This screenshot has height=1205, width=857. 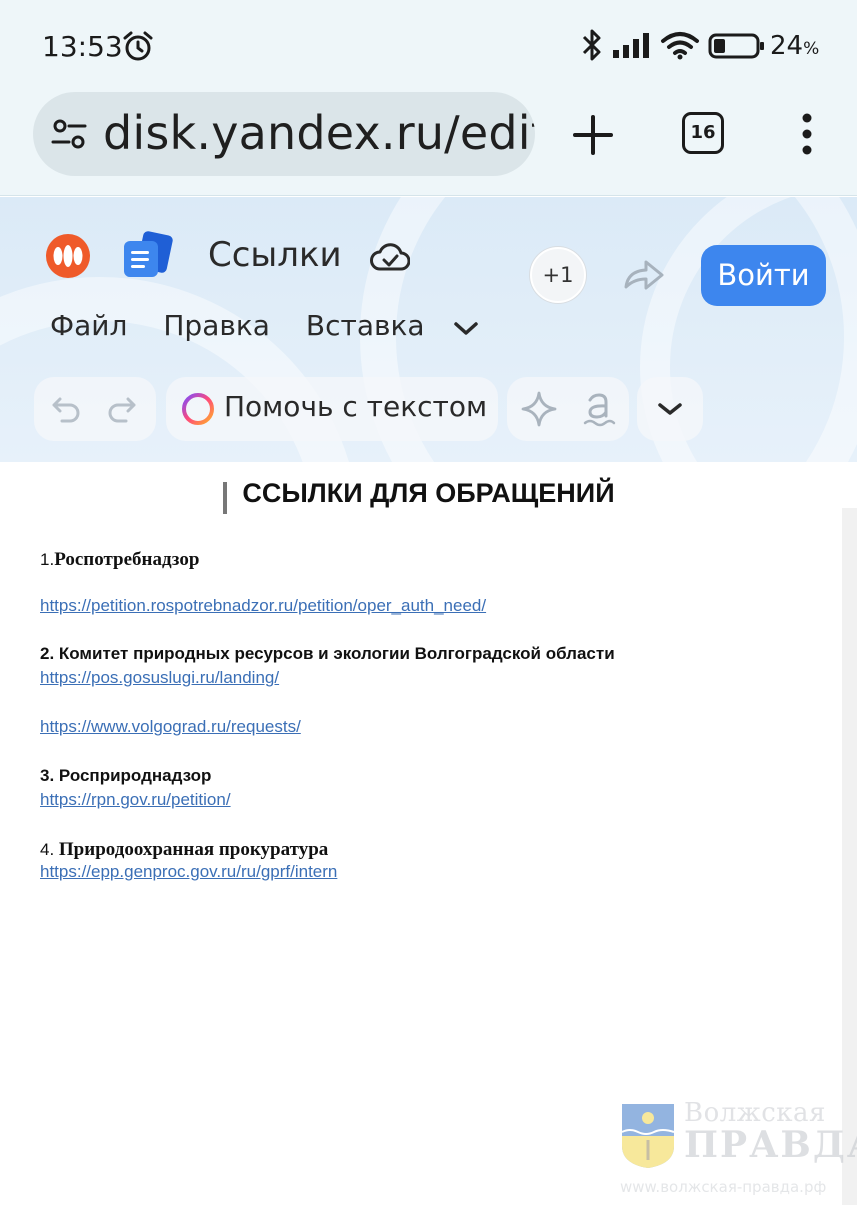 I want to click on battery-percent: 24%, so click(x=795, y=46).